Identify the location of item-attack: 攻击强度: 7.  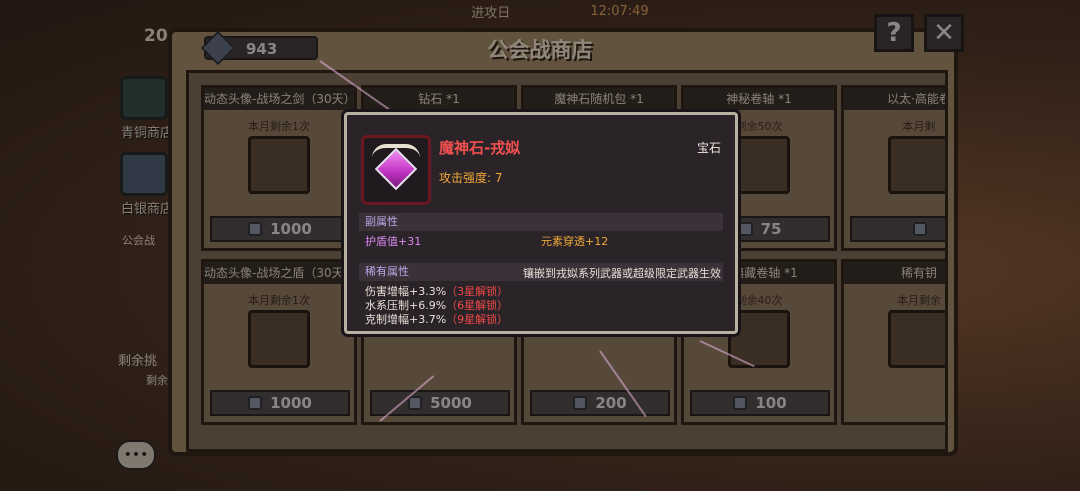
(471, 178).